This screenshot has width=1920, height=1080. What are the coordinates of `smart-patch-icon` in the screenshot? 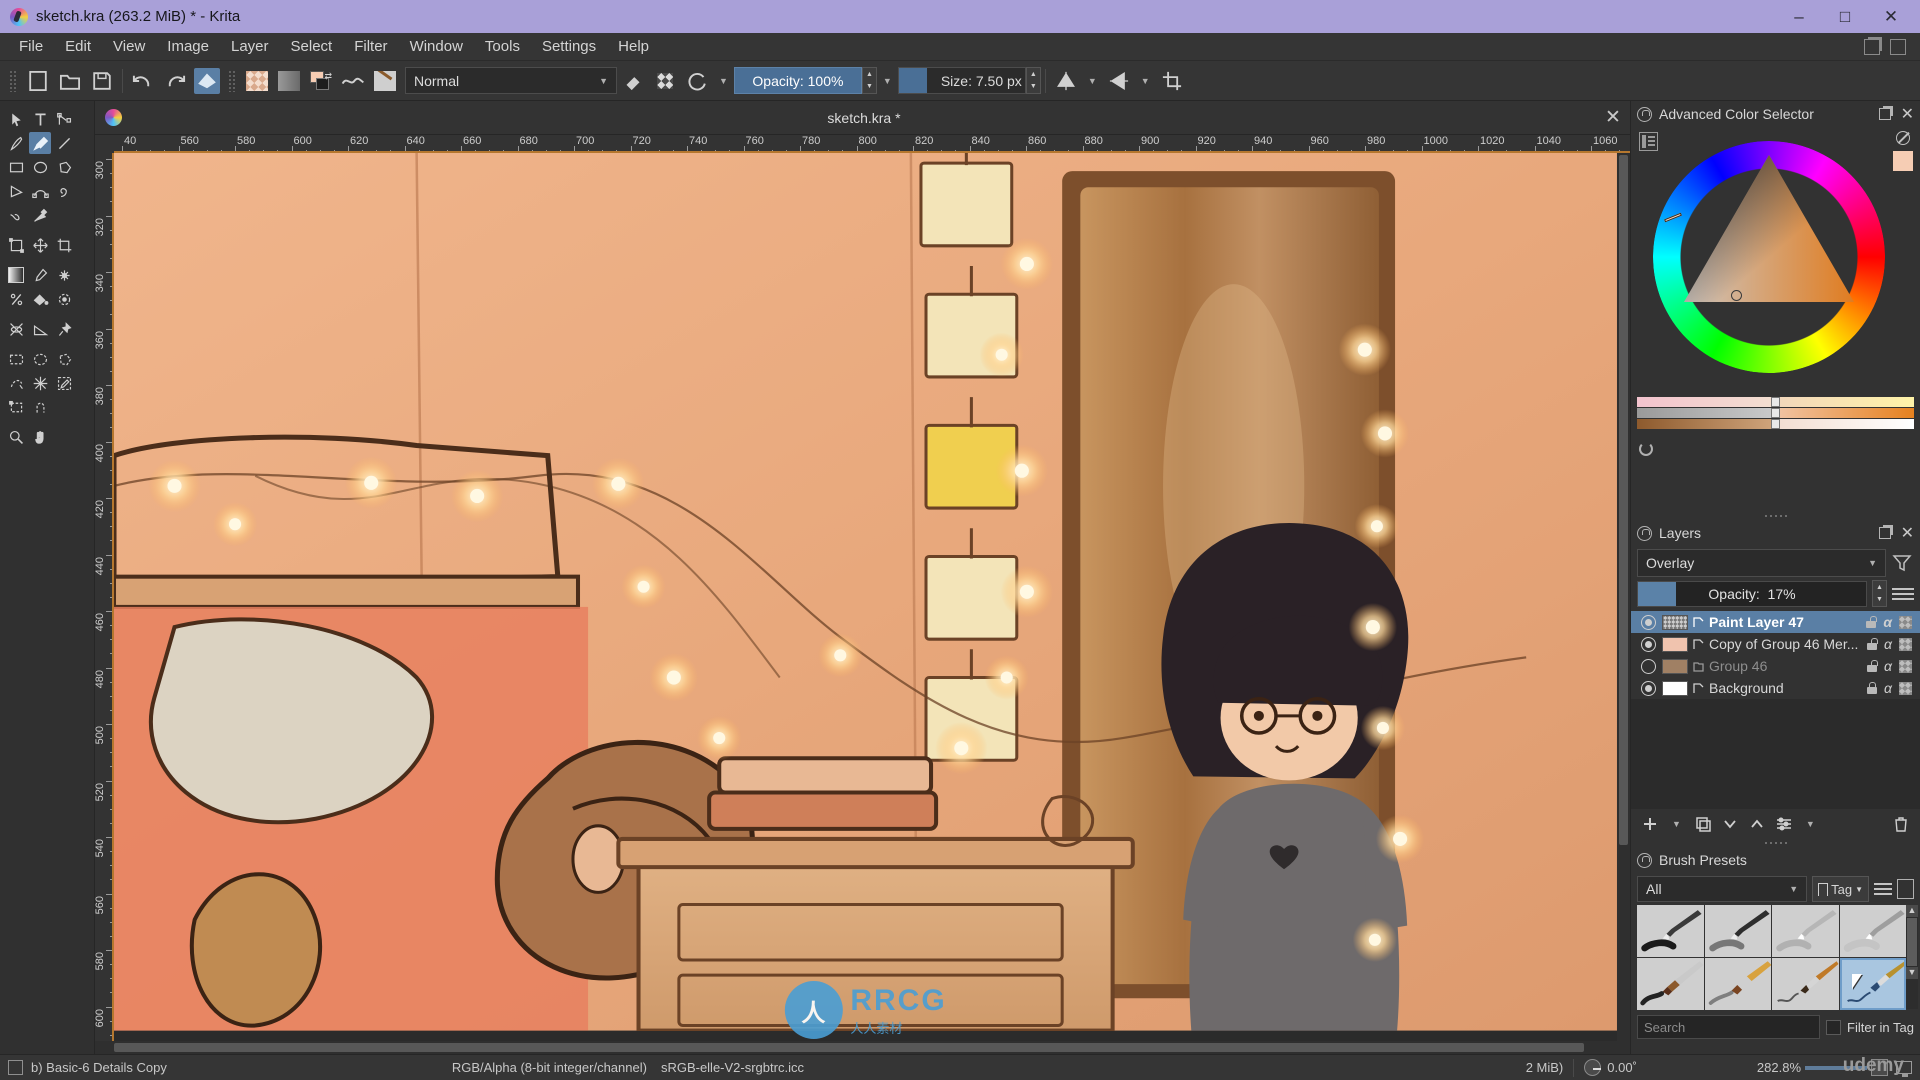 It's located at (16, 299).